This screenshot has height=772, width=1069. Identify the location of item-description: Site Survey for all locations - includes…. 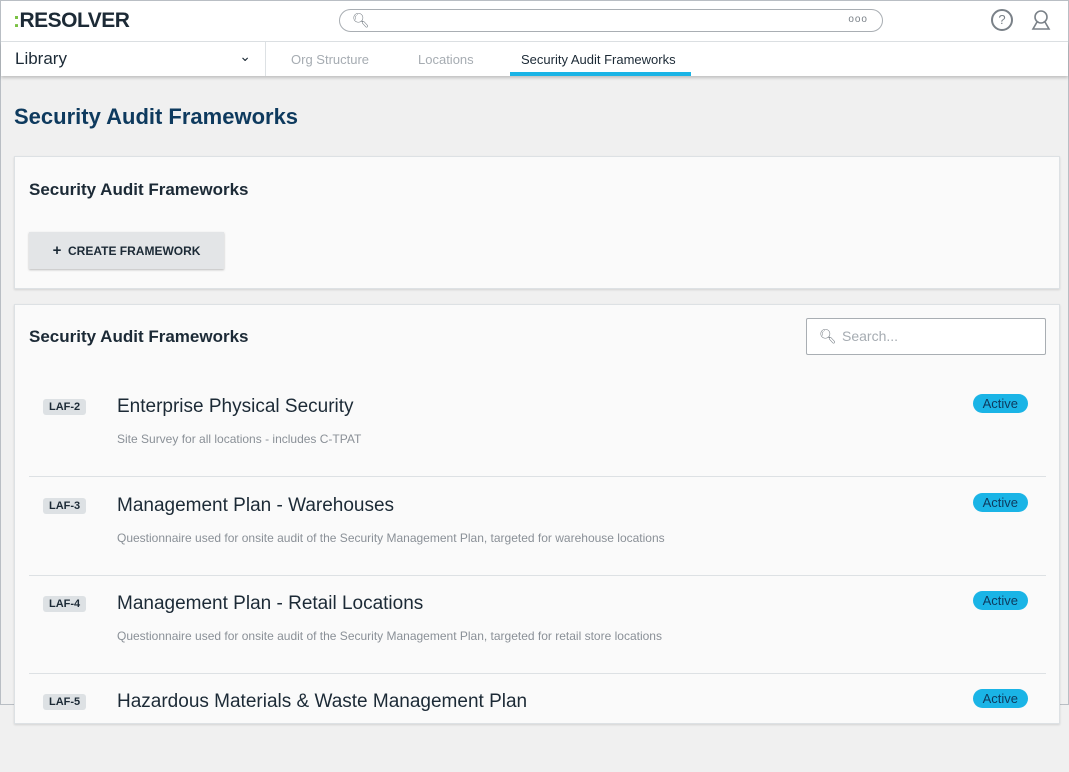
(239, 439).